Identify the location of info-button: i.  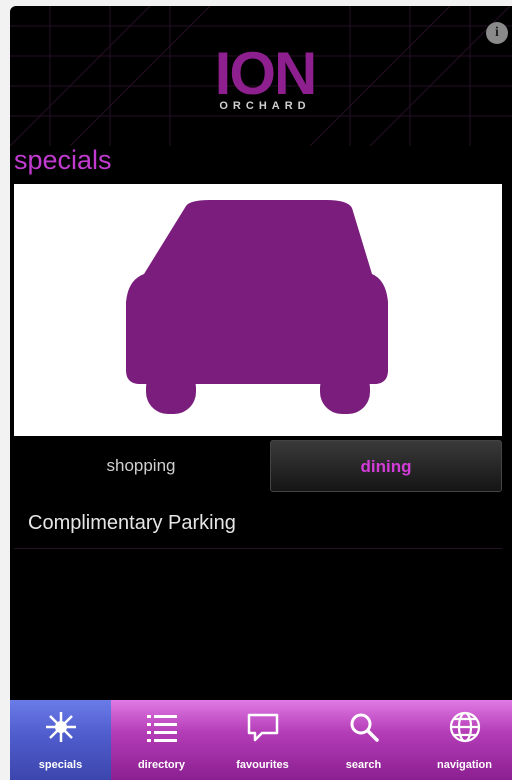
(497, 33).